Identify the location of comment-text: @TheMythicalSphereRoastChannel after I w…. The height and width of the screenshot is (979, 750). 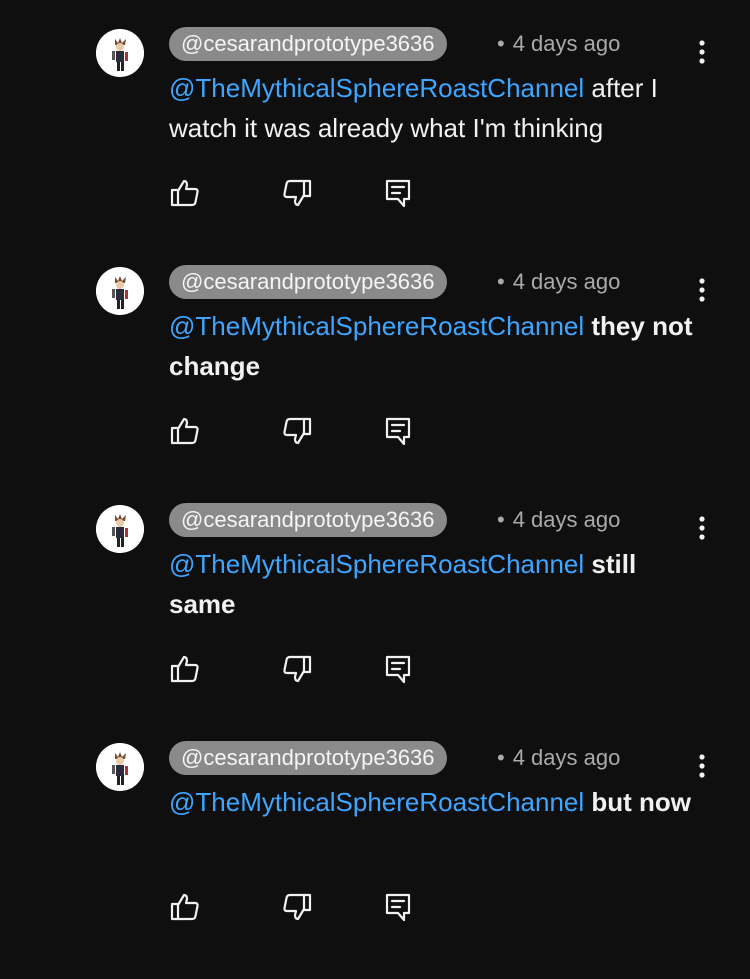
(439, 108).